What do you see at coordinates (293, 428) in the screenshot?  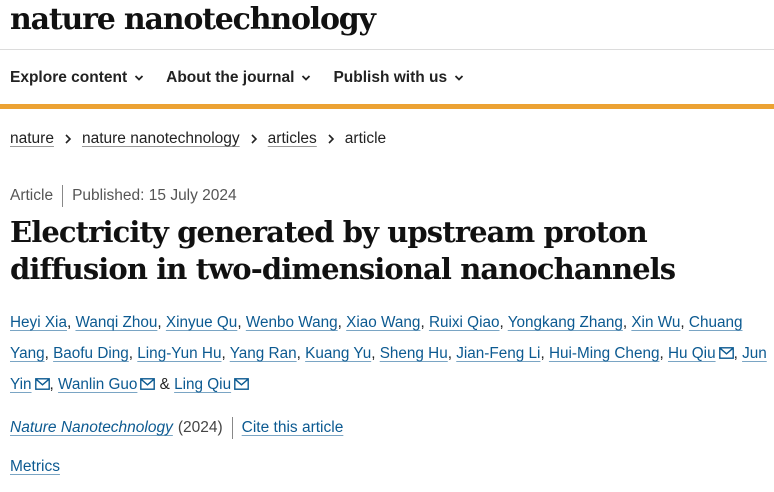 I see `cite-this-article-link: Cite this article` at bounding box center [293, 428].